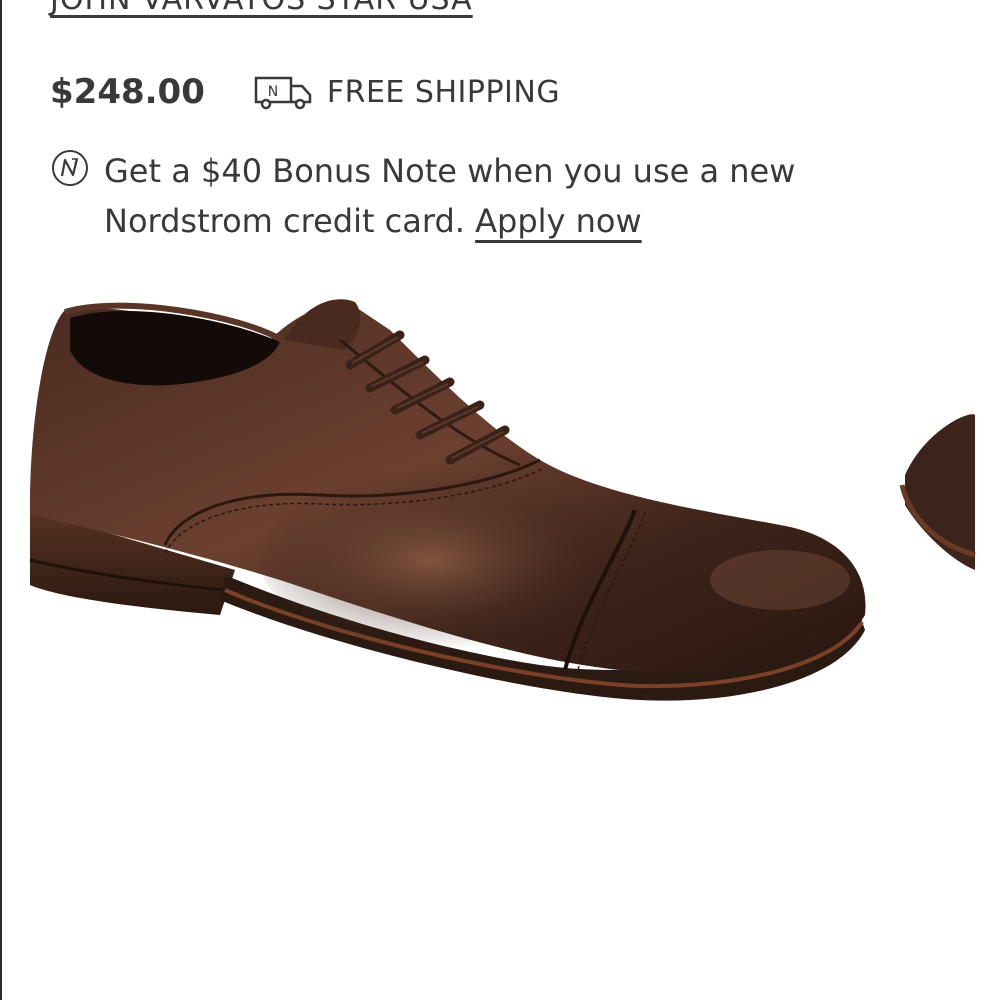 This screenshot has width=1000, height=1000. I want to click on nordstrom-note-icon, so click(70, 168).